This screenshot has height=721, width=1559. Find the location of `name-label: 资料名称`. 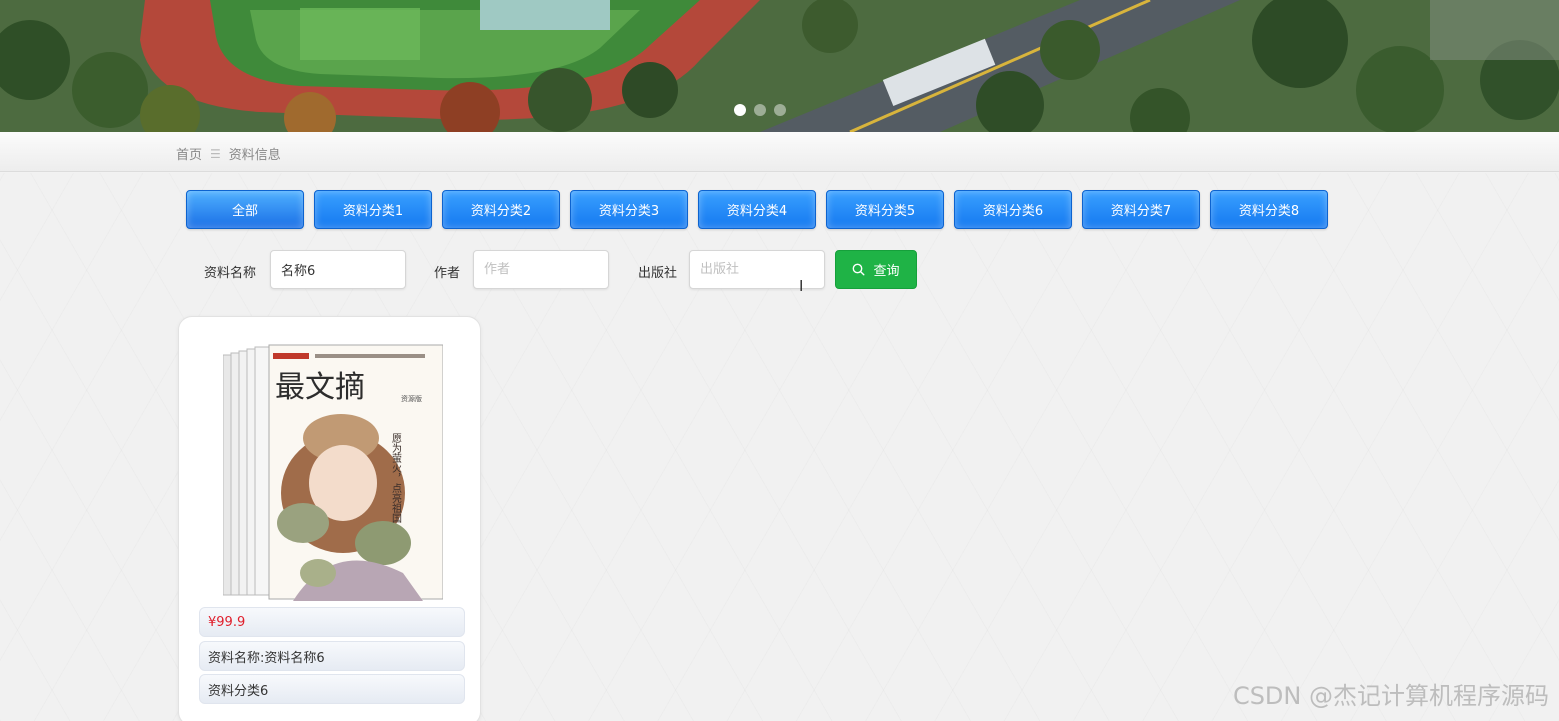

name-label: 资料名称 is located at coordinates (230, 273).